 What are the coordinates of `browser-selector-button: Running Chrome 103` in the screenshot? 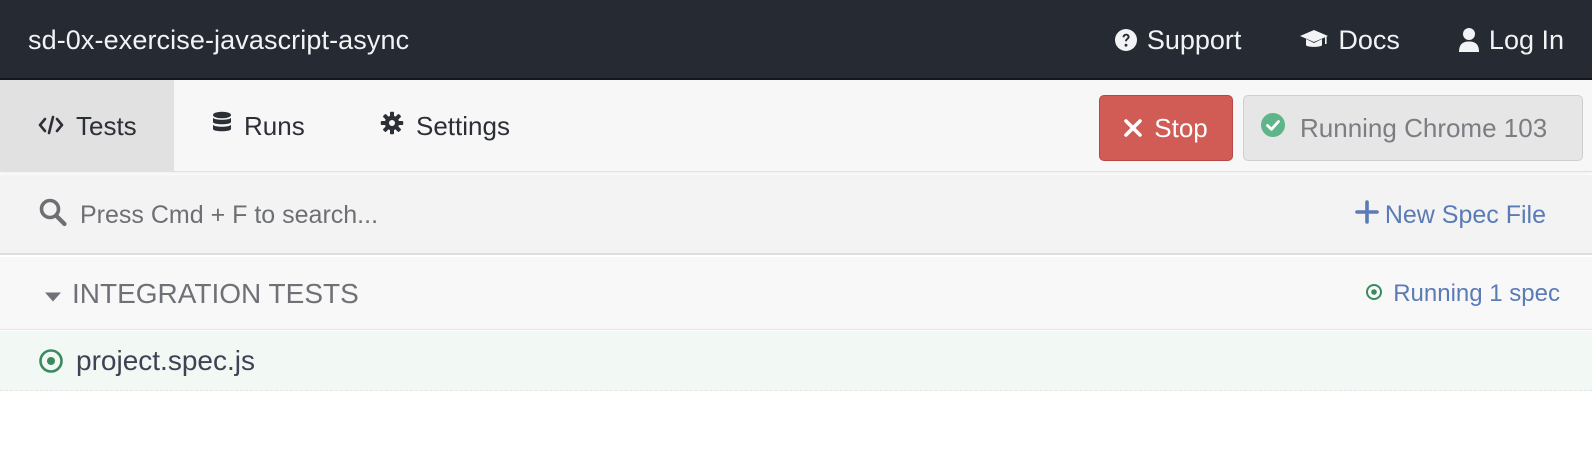 It's located at (1413, 128).